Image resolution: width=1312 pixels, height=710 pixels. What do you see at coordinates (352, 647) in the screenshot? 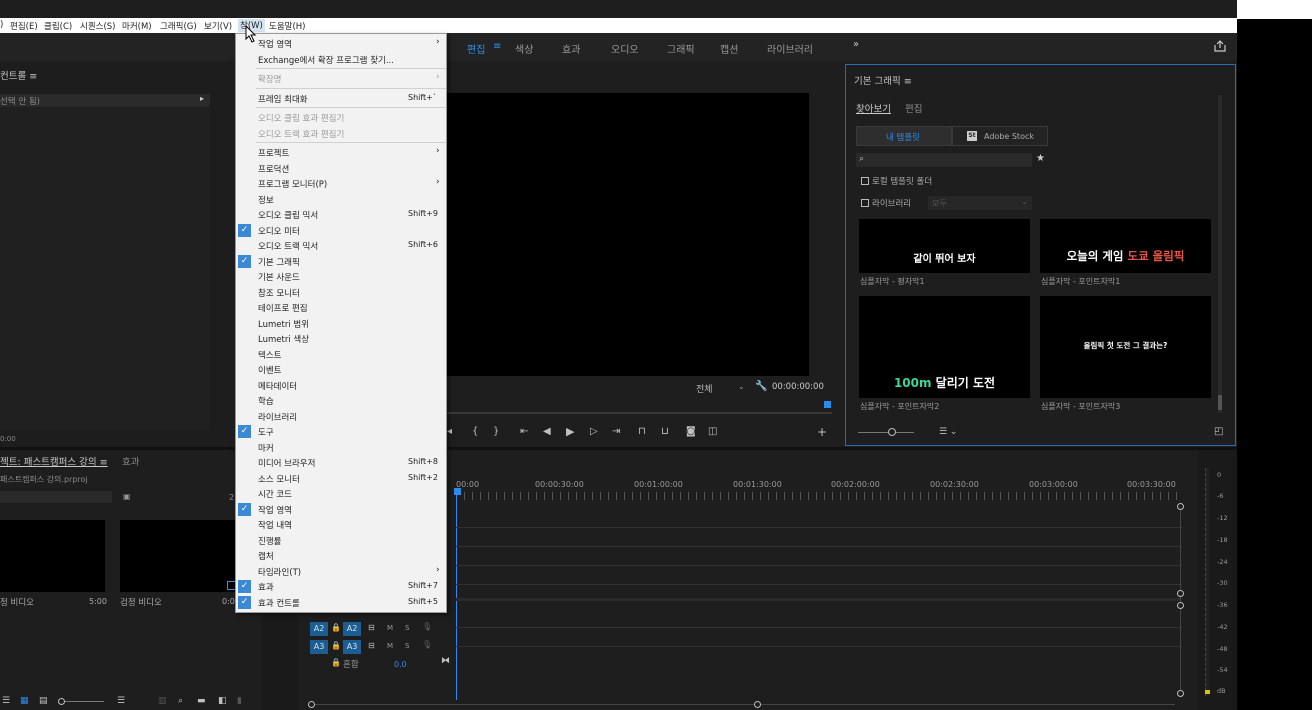
I see `target-track-a3: A3` at bounding box center [352, 647].